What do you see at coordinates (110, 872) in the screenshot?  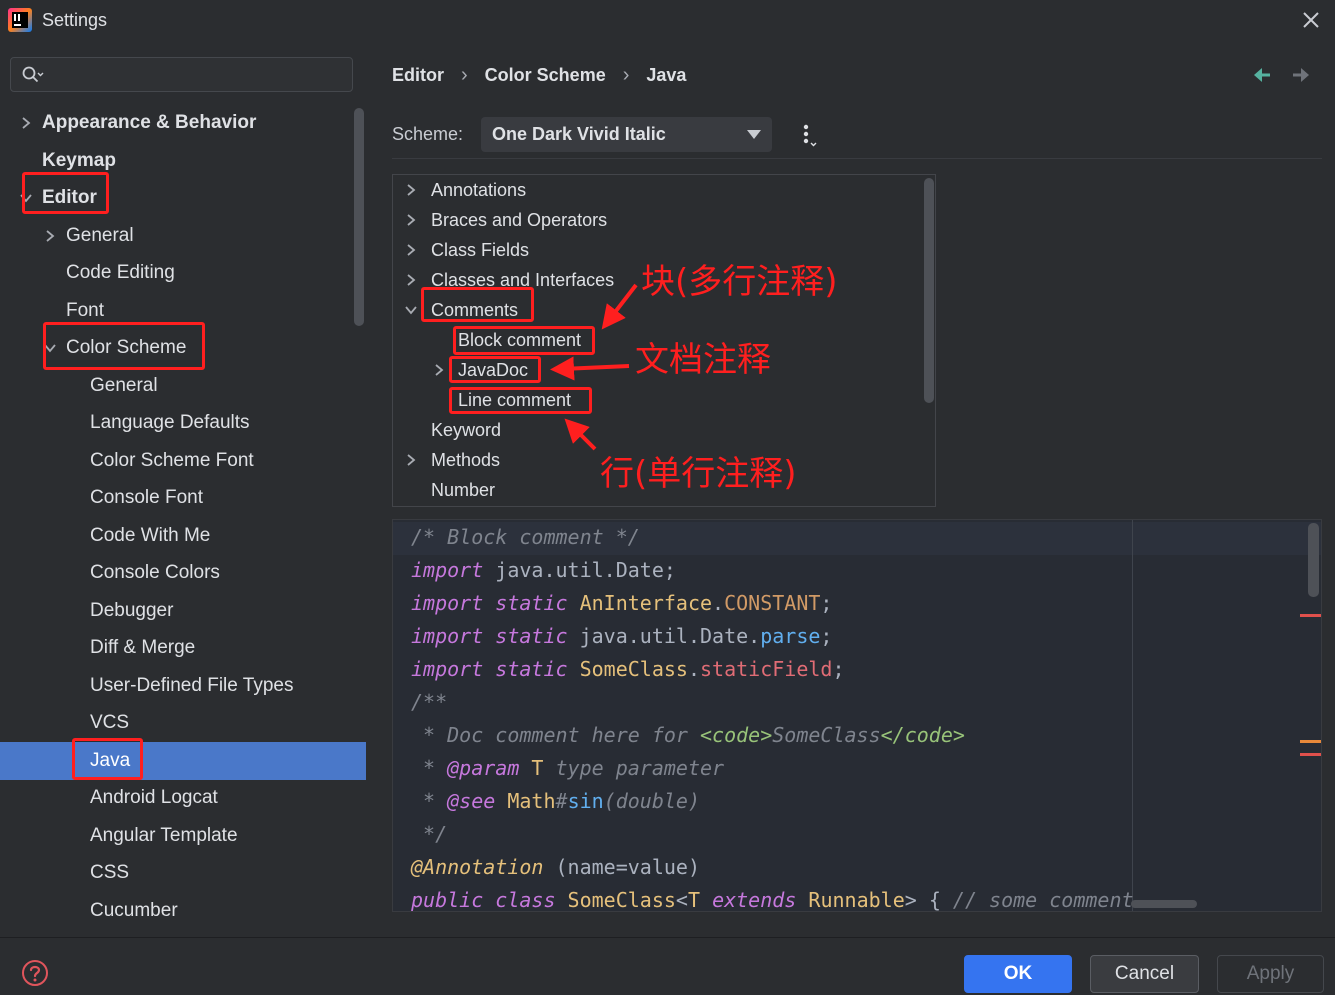 I see `sidebar-item-label: CSS` at bounding box center [110, 872].